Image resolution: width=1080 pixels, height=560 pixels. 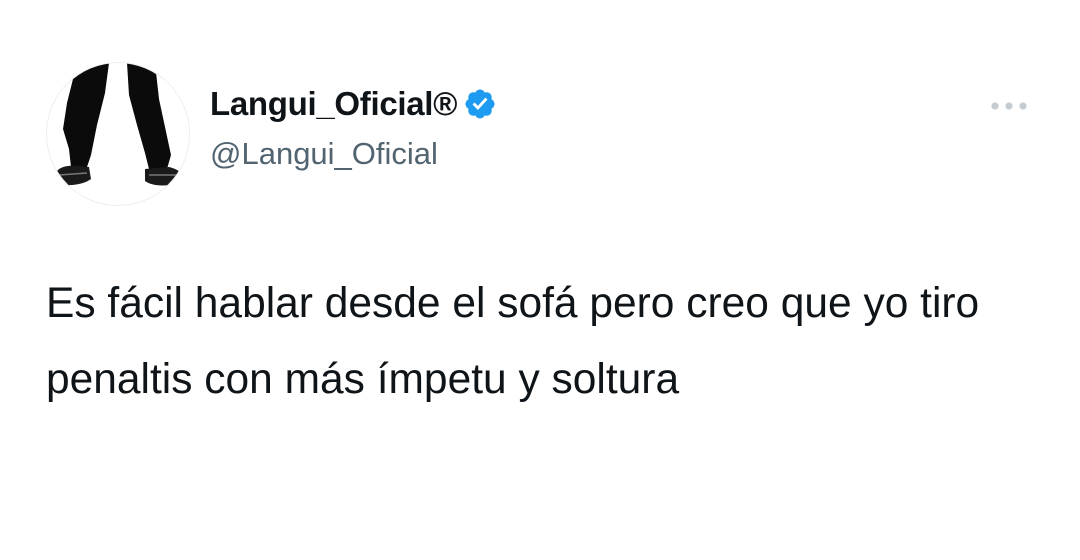 I want to click on avatar, so click(x=118, y=134).